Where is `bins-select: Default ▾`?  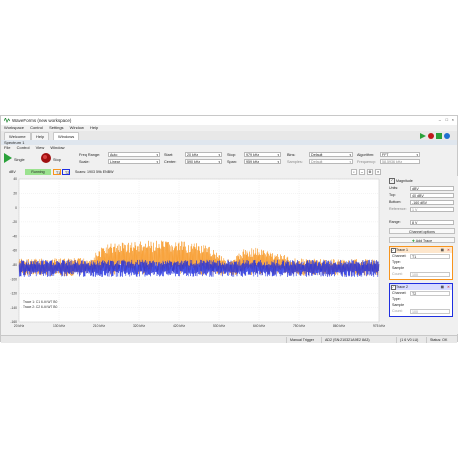 bins-select: Default ▾ is located at coordinates (331, 154).